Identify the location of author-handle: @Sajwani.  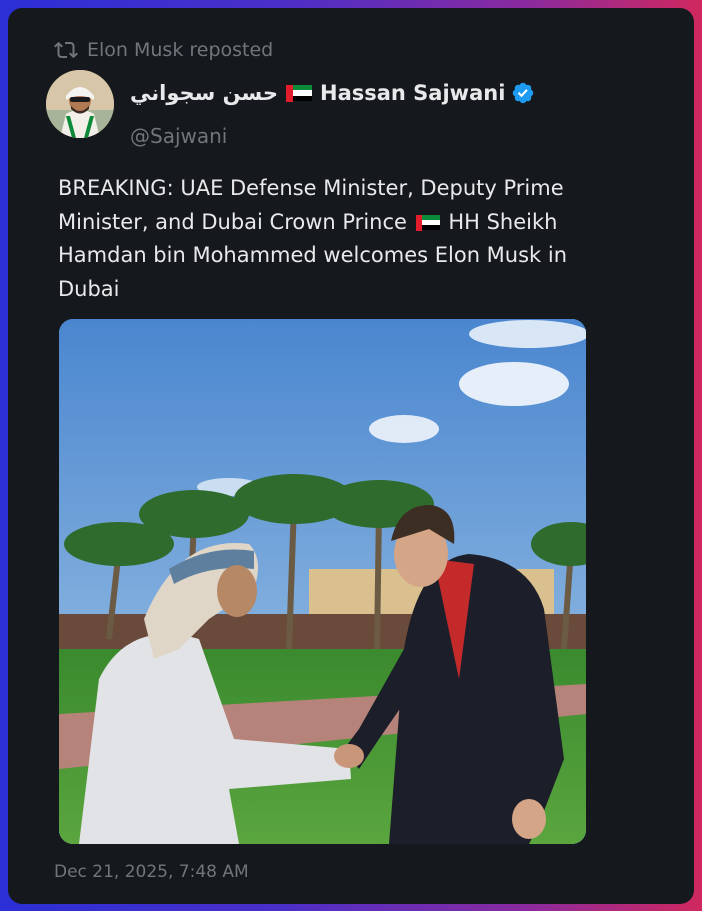
(178, 136).